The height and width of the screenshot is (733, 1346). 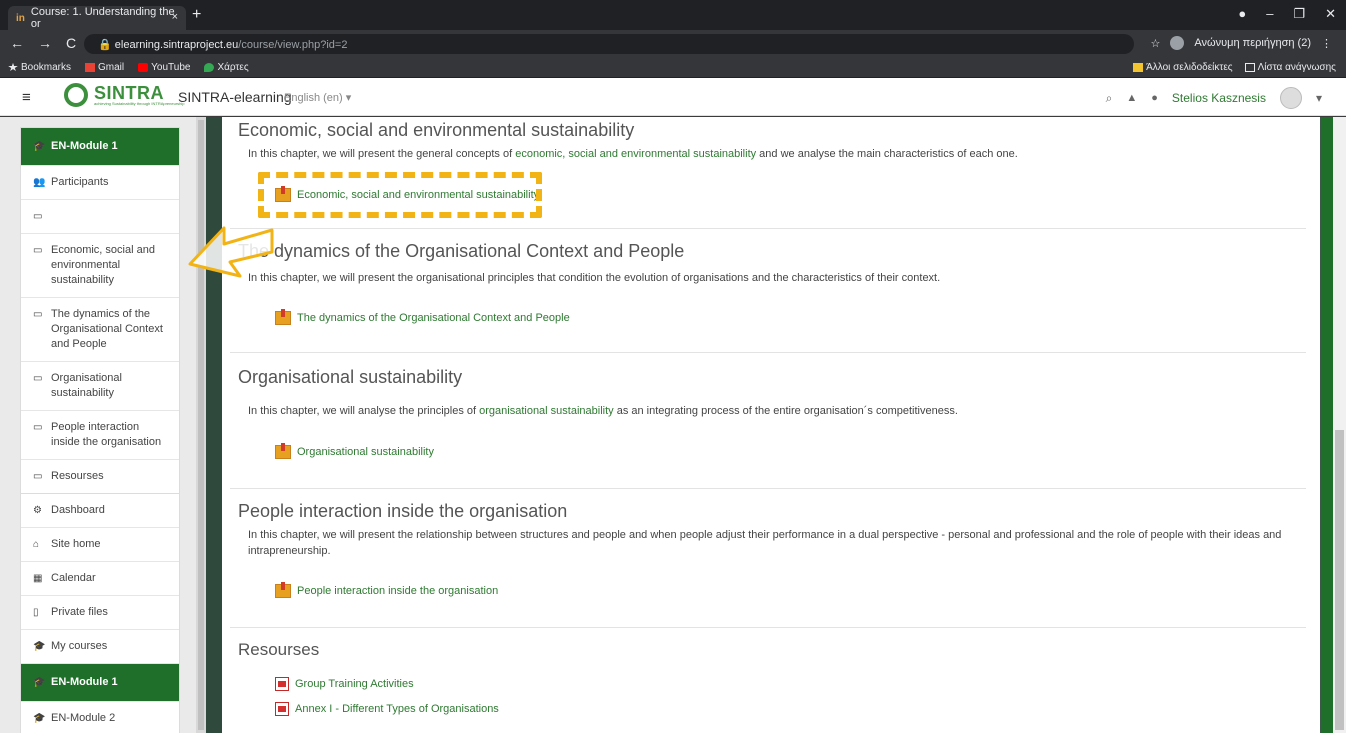 I want to click on forward-button: →, so click(x=45, y=43).